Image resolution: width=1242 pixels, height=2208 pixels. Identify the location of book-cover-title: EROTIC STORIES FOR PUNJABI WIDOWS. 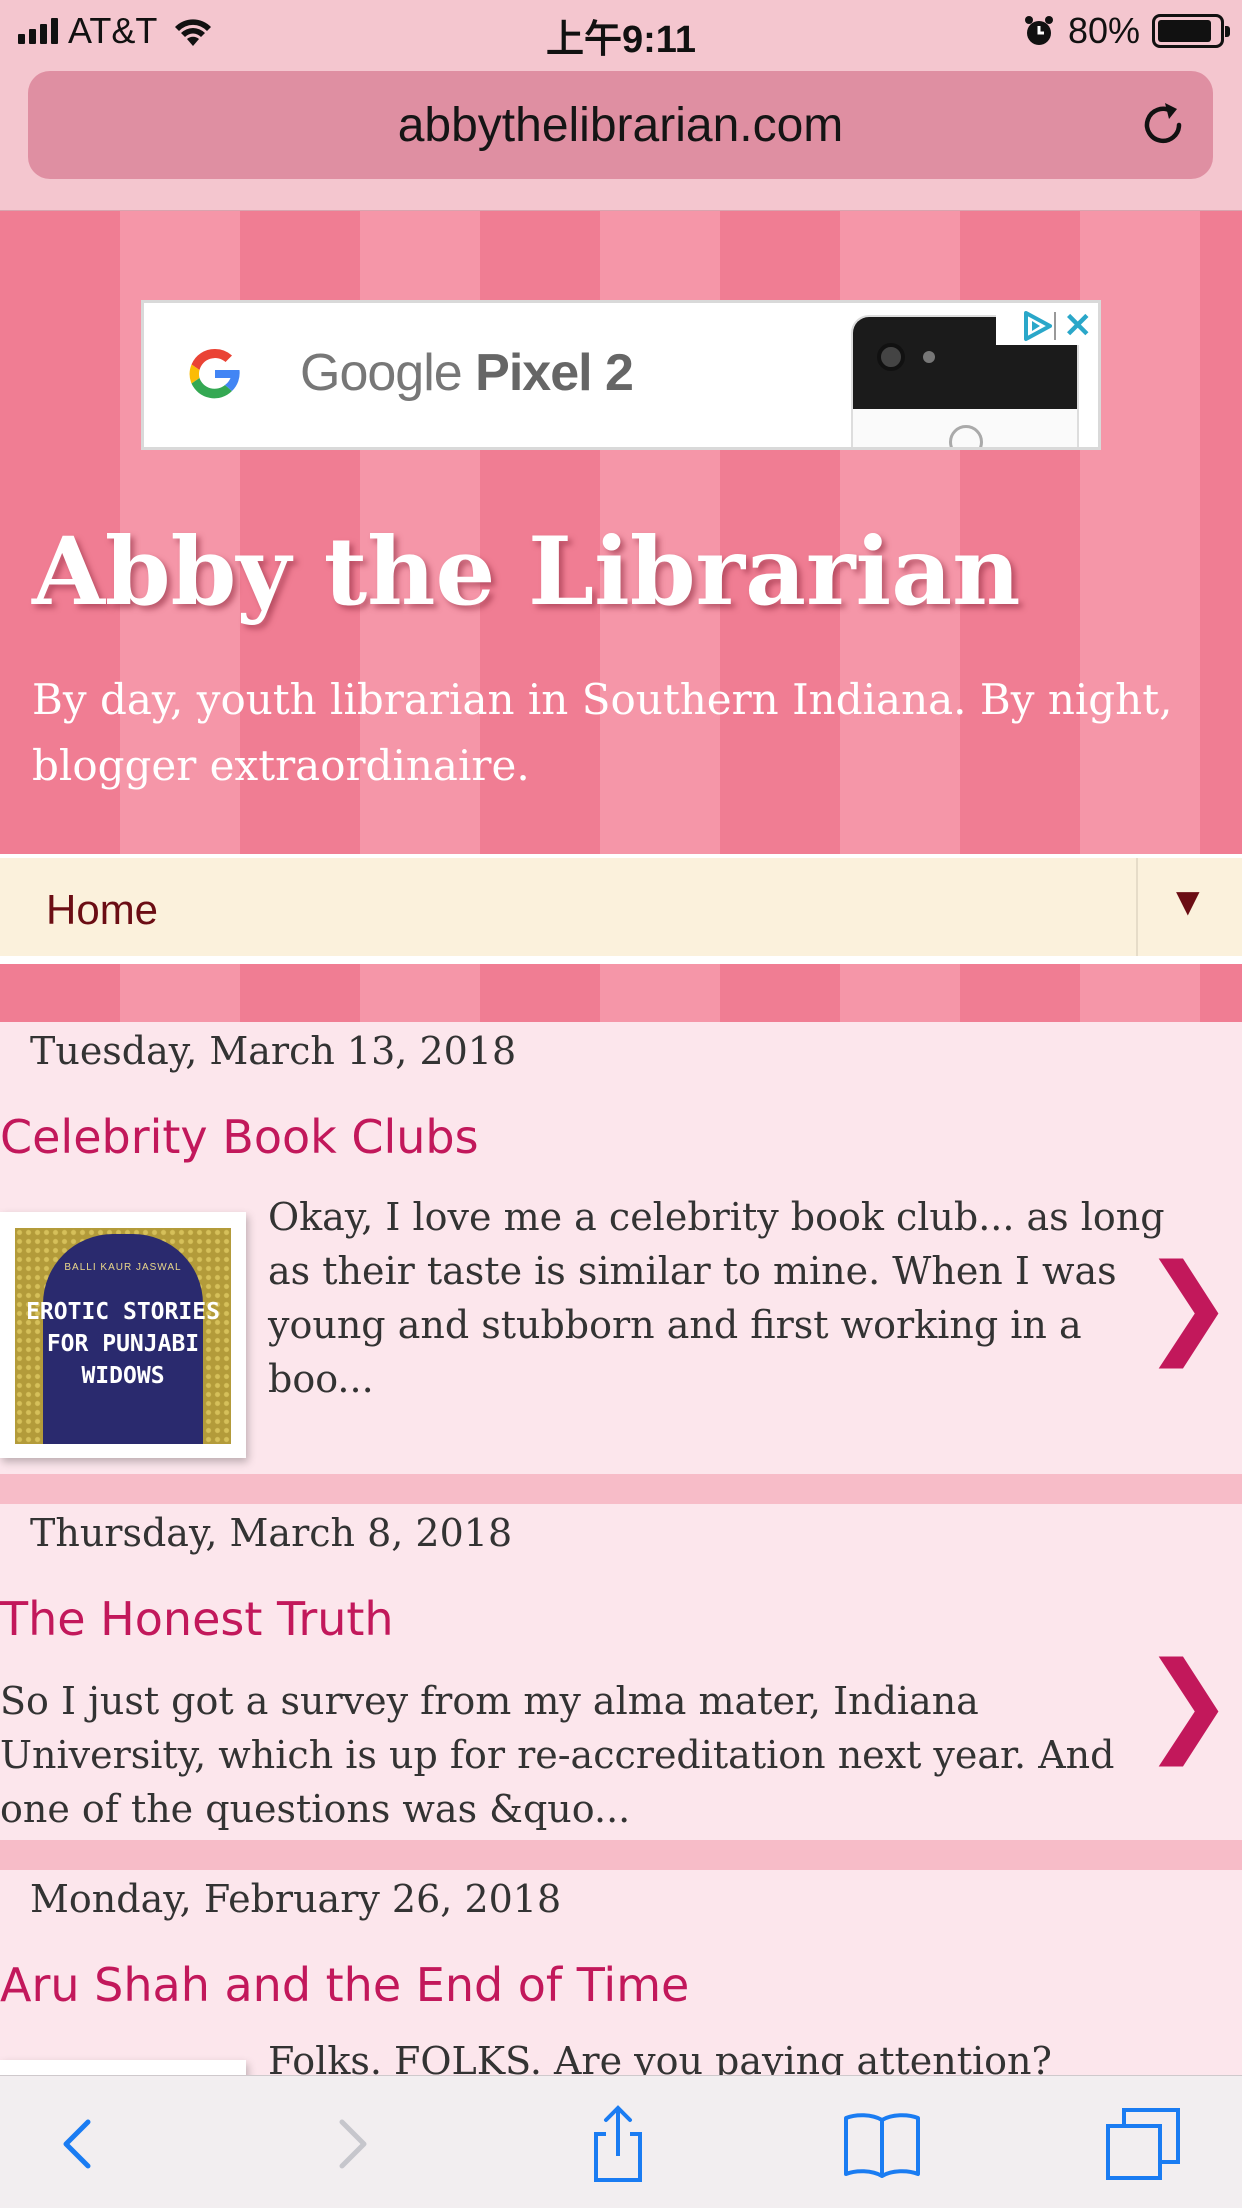
(123, 1344).